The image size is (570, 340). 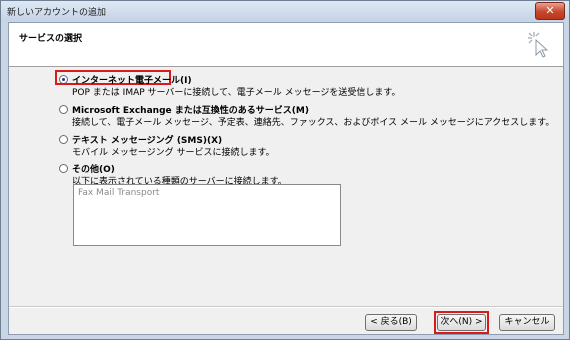 What do you see at coordinates (285, 11) in the screenshot?
I see `title-bar: 新しいアカウントの追加 ✕` at bounding box center [285, 11].